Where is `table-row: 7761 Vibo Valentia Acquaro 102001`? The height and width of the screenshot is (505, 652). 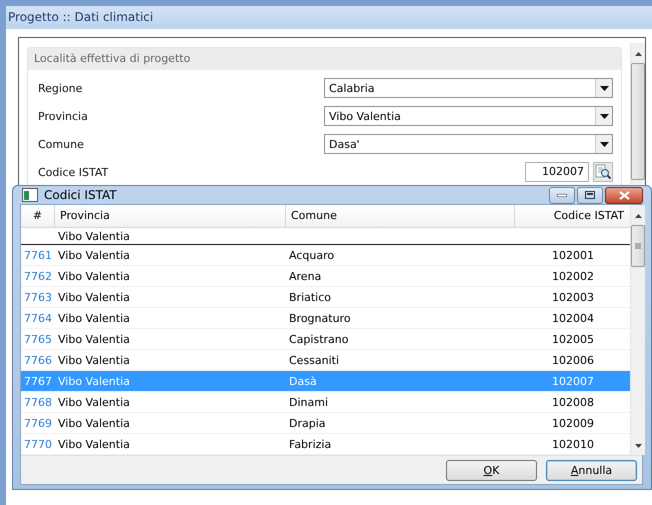
table-row: 7761 Vibo Valentia Acquaro 102001 is located at coordinates (325, 255).